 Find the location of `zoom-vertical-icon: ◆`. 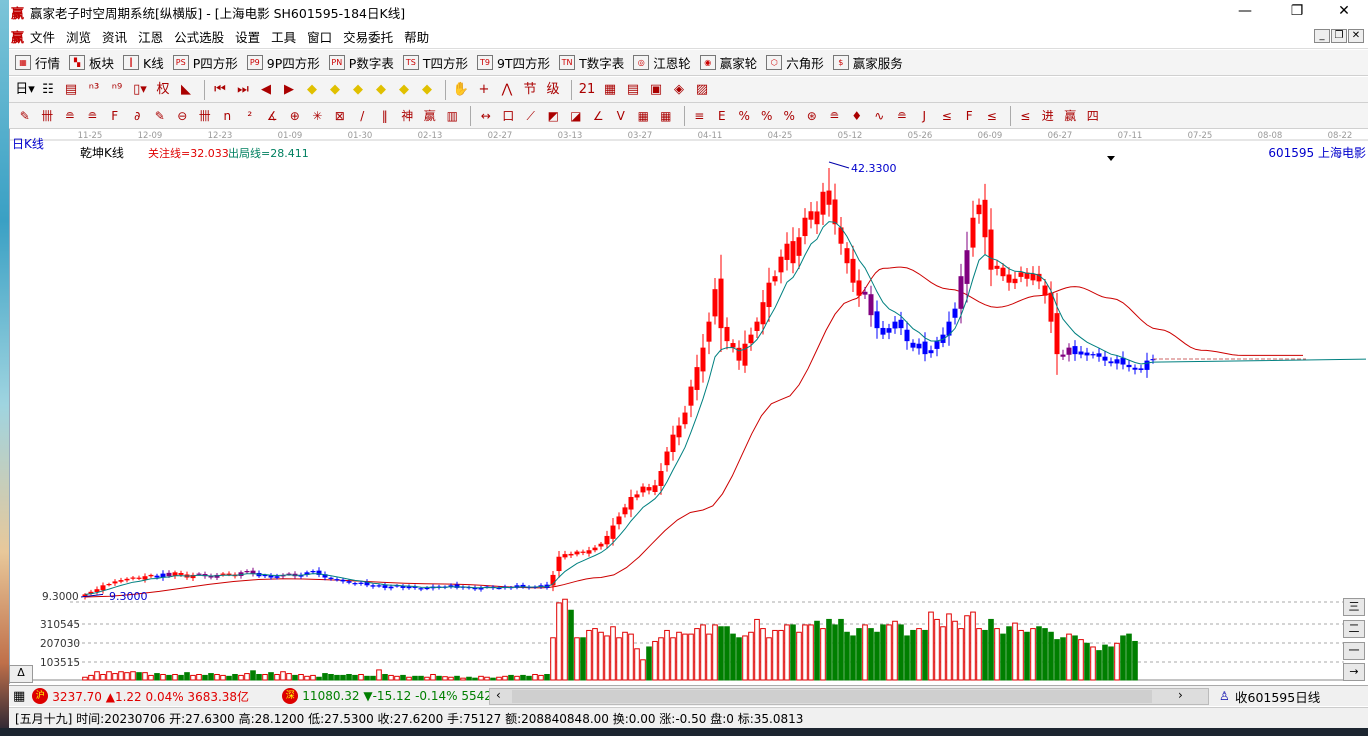

zoom-vertical-icon: ◆ is located at coordinates (427, 90).